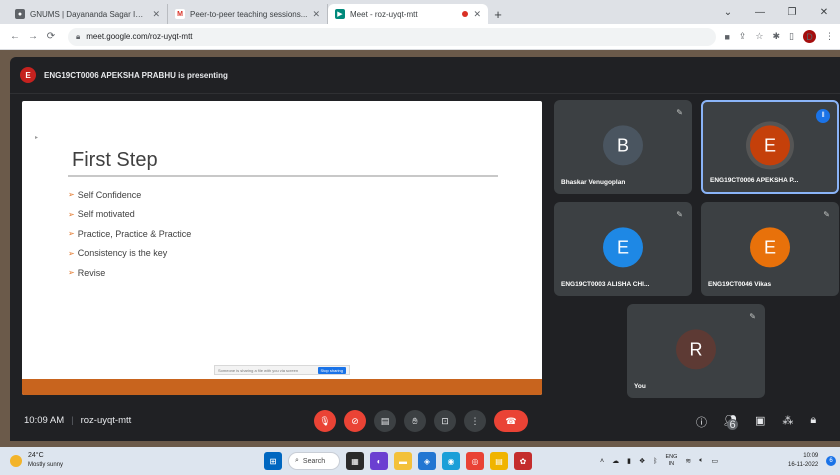 This screenshot has height=475, width=840. I want to click on file-explorer-icon: ▬, so click(403, 461).